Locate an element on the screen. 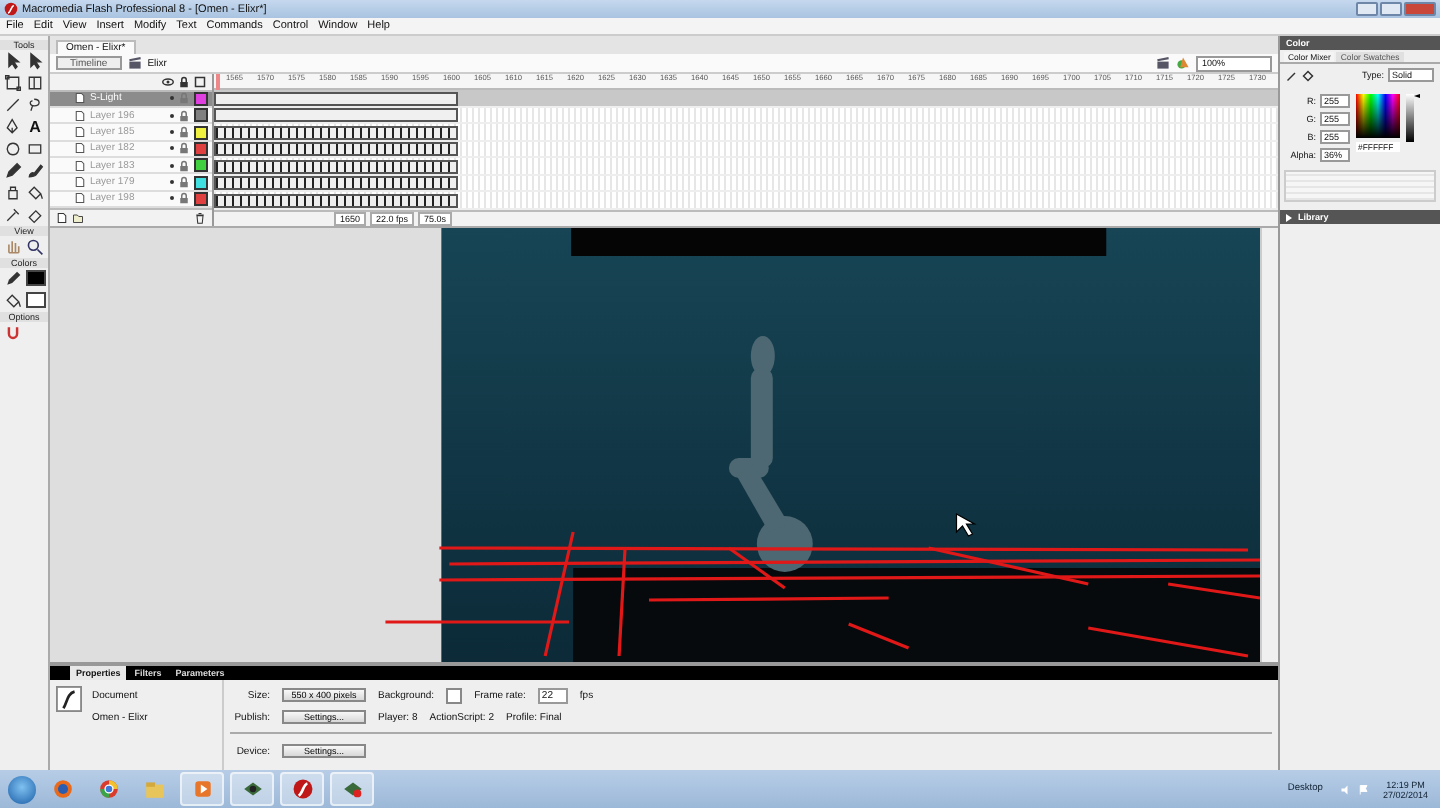 The width and height of the screenshot is (1440, 808). folder-icon is located at coordinates (78, 218).